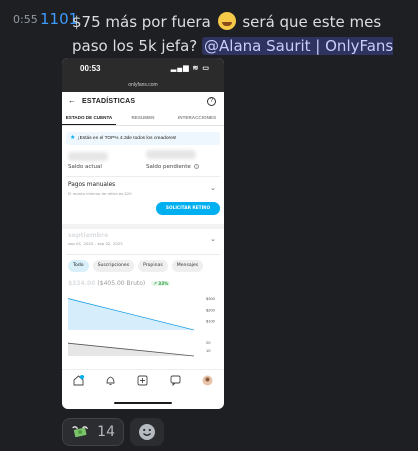  I want to click on gross-amount: ($405.00 Bruto), so click(121, 283).